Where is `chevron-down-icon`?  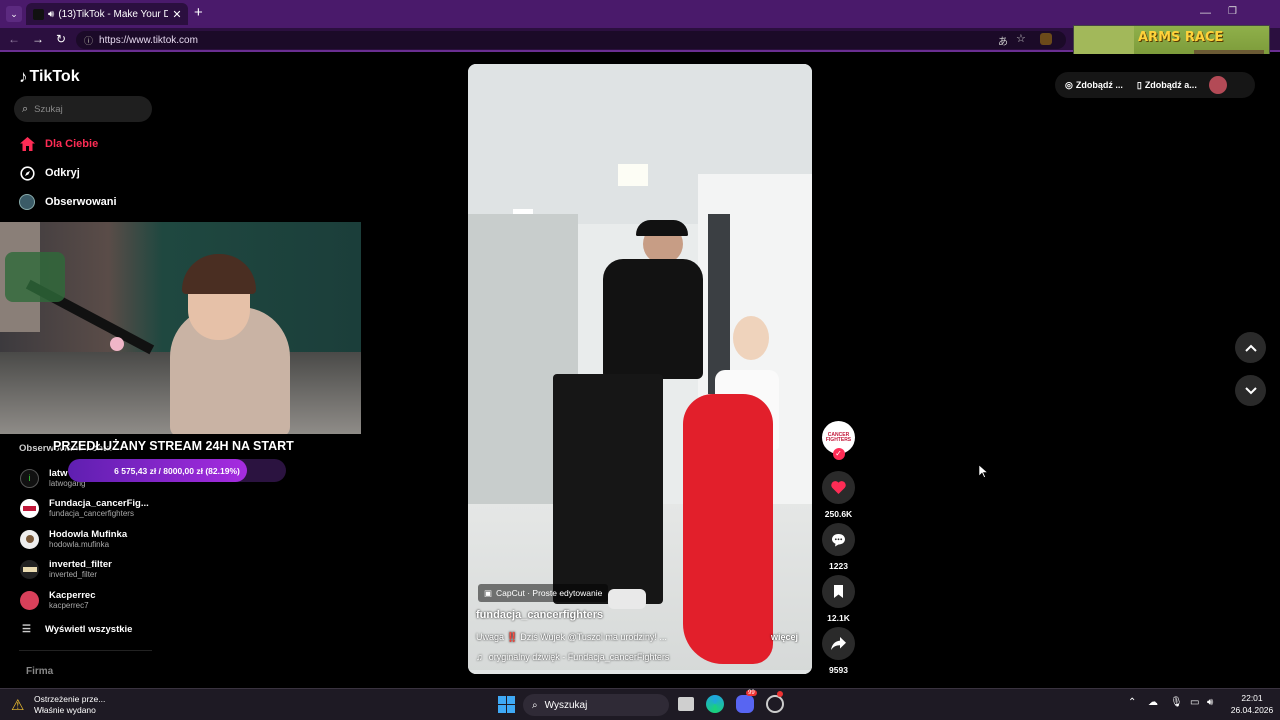 chevron-down-icon is located at coordinates (1250, 390).